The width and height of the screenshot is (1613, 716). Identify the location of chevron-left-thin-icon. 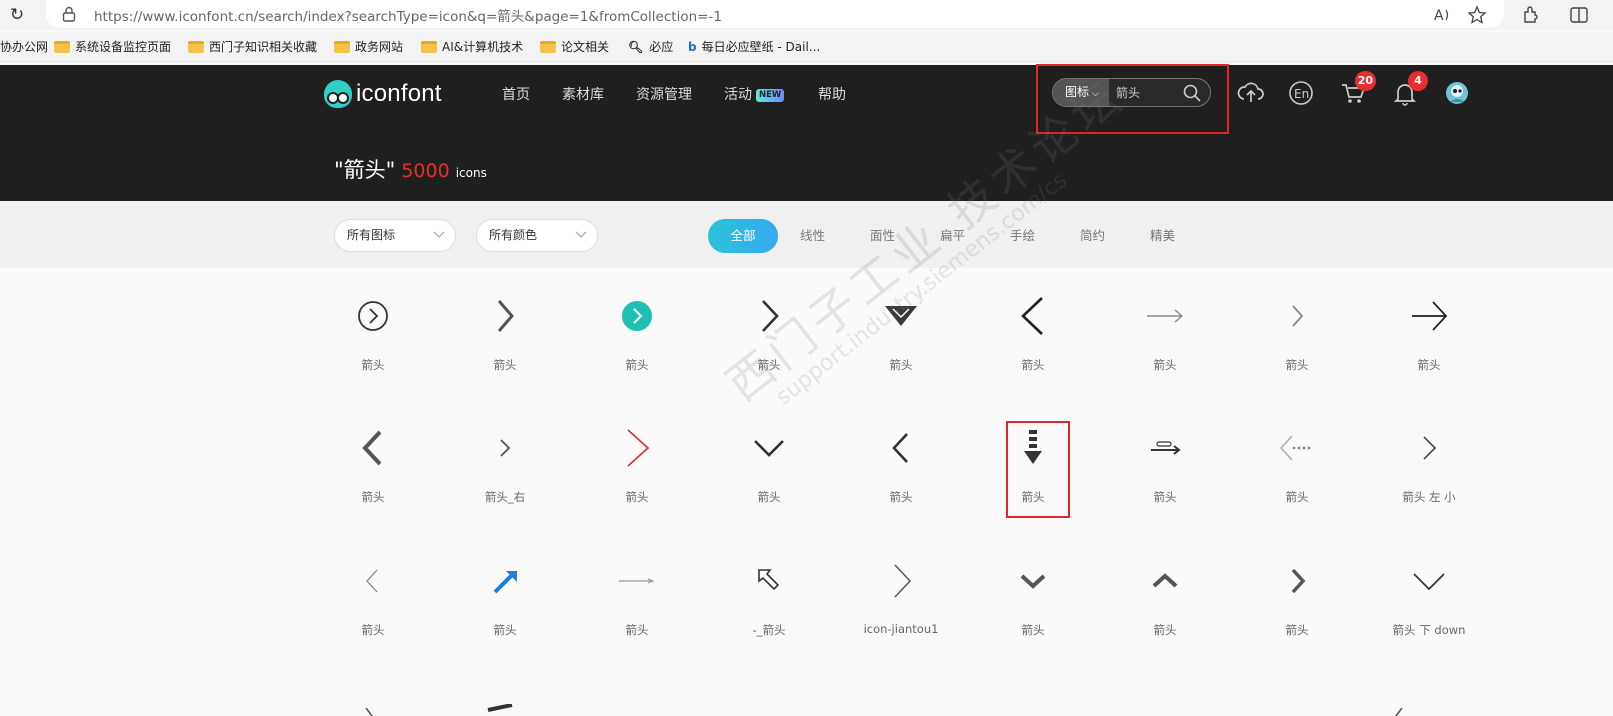
(372, 581).